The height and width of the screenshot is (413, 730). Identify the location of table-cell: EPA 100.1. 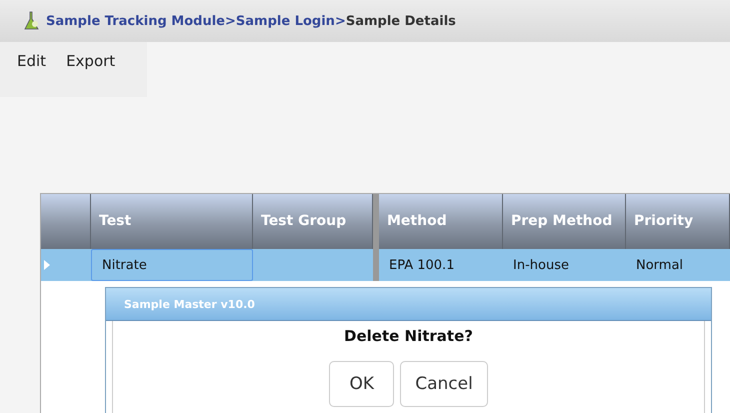
(421, 265).